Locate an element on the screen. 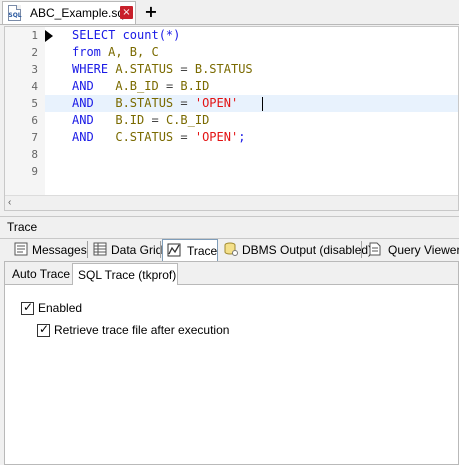 This screenshot has height=465, width=459. tab-messages-label: Messages is located at coordinates (59, 250).